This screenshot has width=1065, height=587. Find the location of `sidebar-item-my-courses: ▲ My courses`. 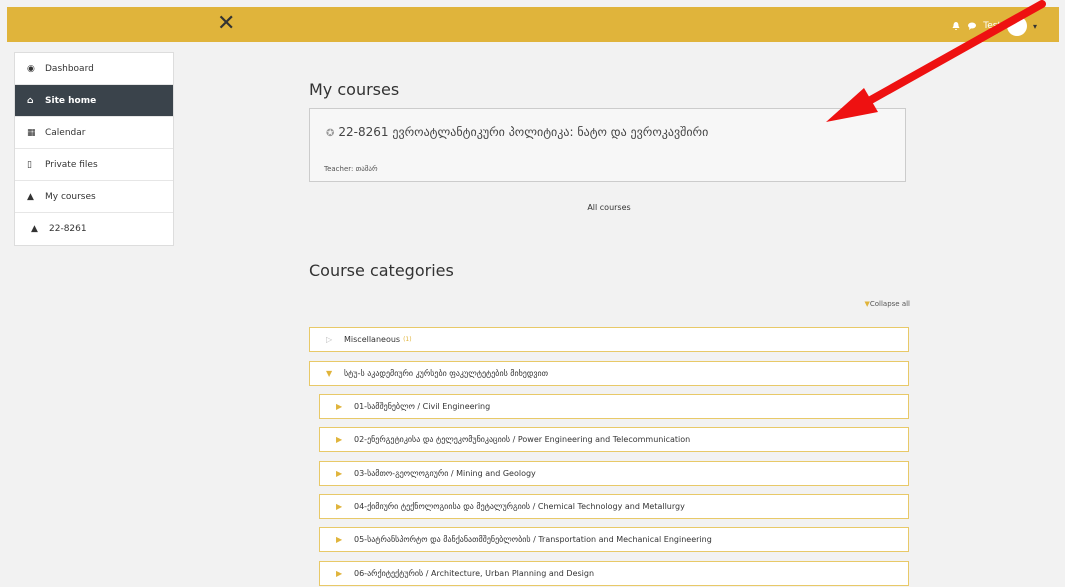

sidebar-item-my-courses: ▲ My courses is located at coordinates (94, 197).